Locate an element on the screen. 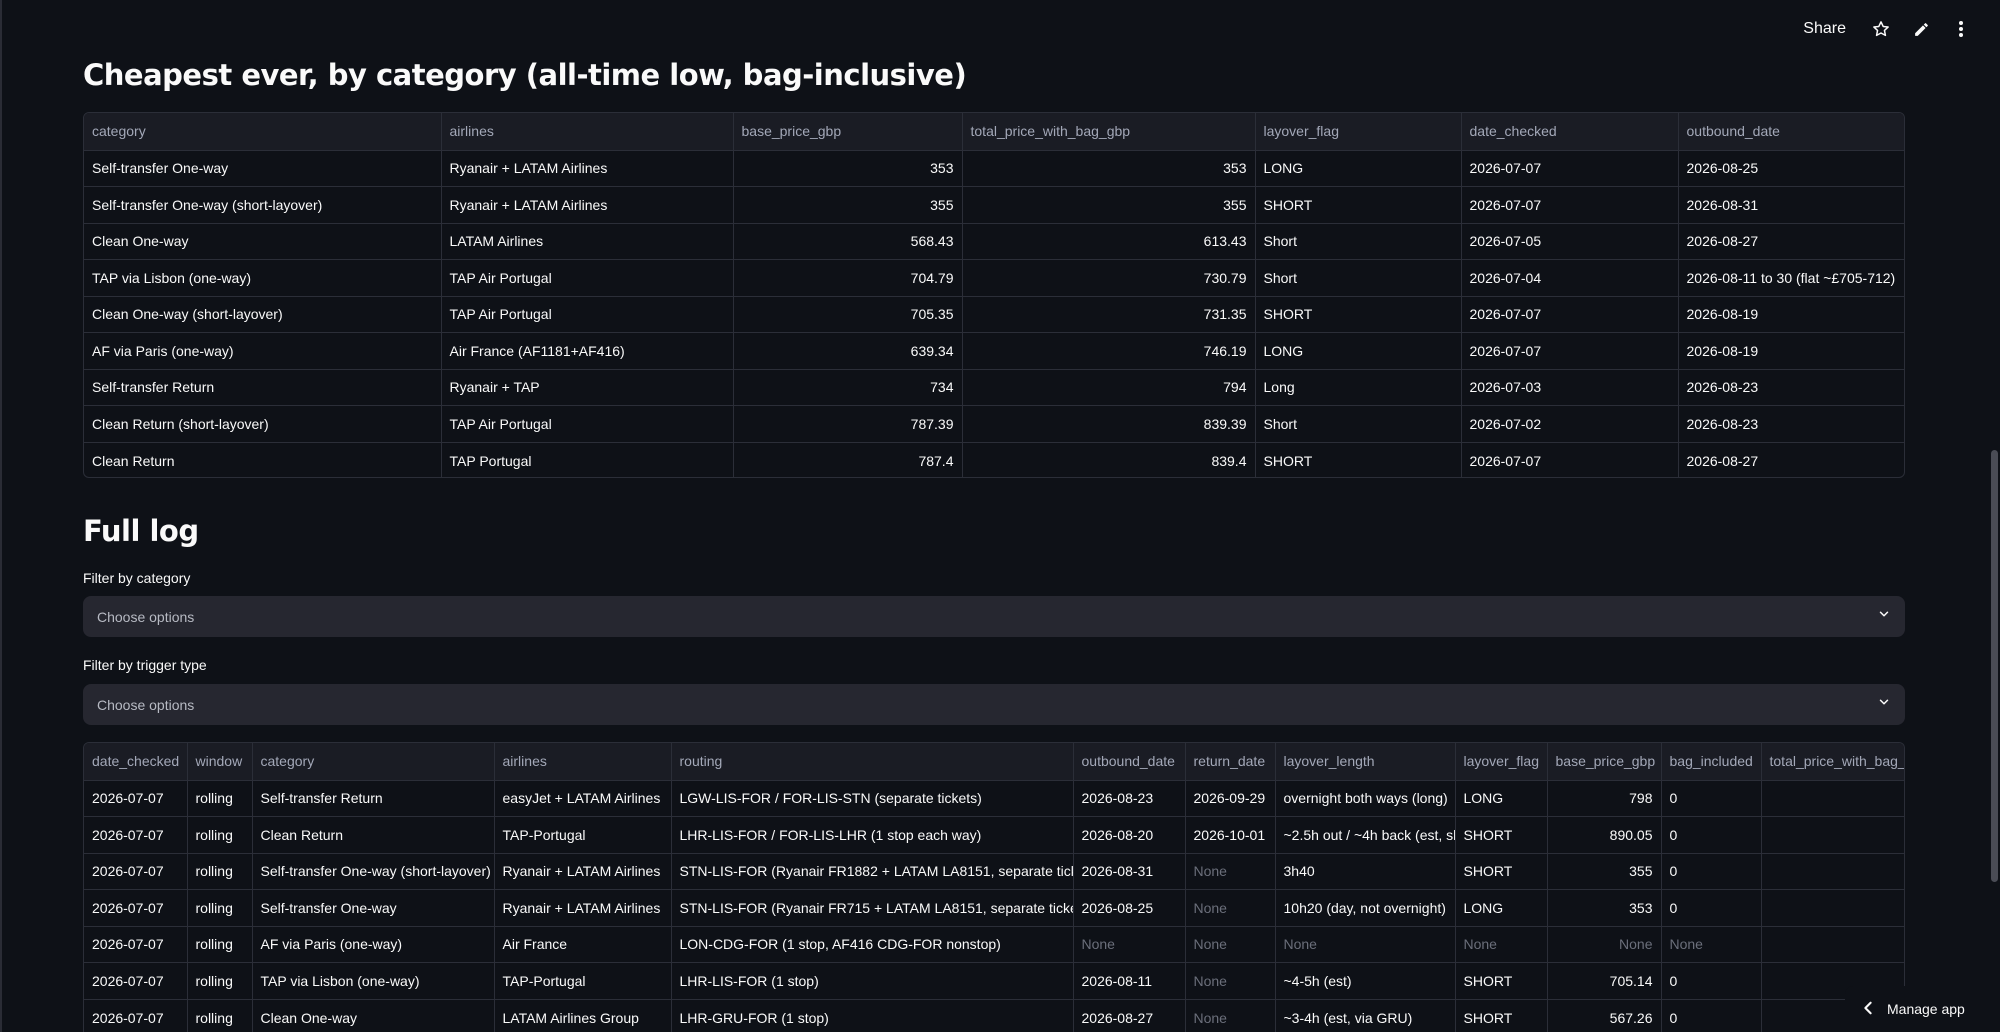 The height and width of the screenshot is (1032, 2000). cheapest-header-total-price-with-bag-gbp: total_price_with_bag_gbp is located at coordinates (1109, 132).